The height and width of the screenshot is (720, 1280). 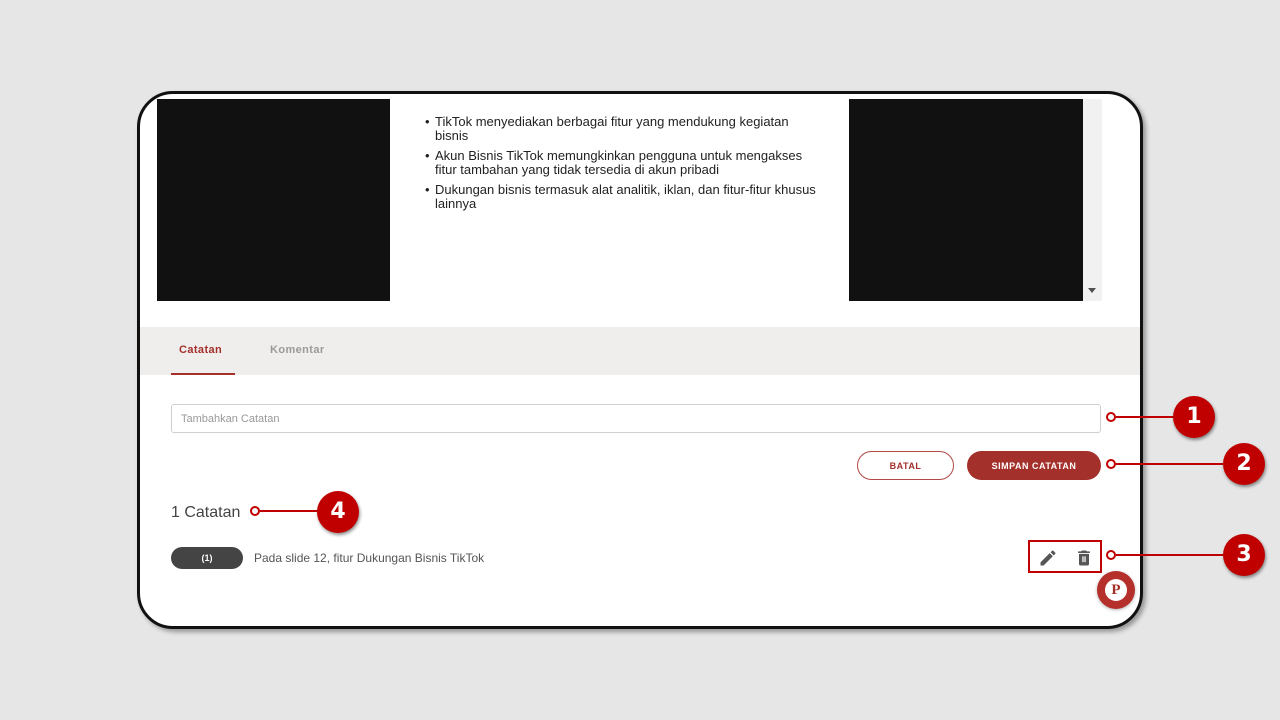 What do you see at coordinates (1092, 290) in the screenshot?
I see `scroll-down-arrow-icon` at bounding box center [1092, 290].